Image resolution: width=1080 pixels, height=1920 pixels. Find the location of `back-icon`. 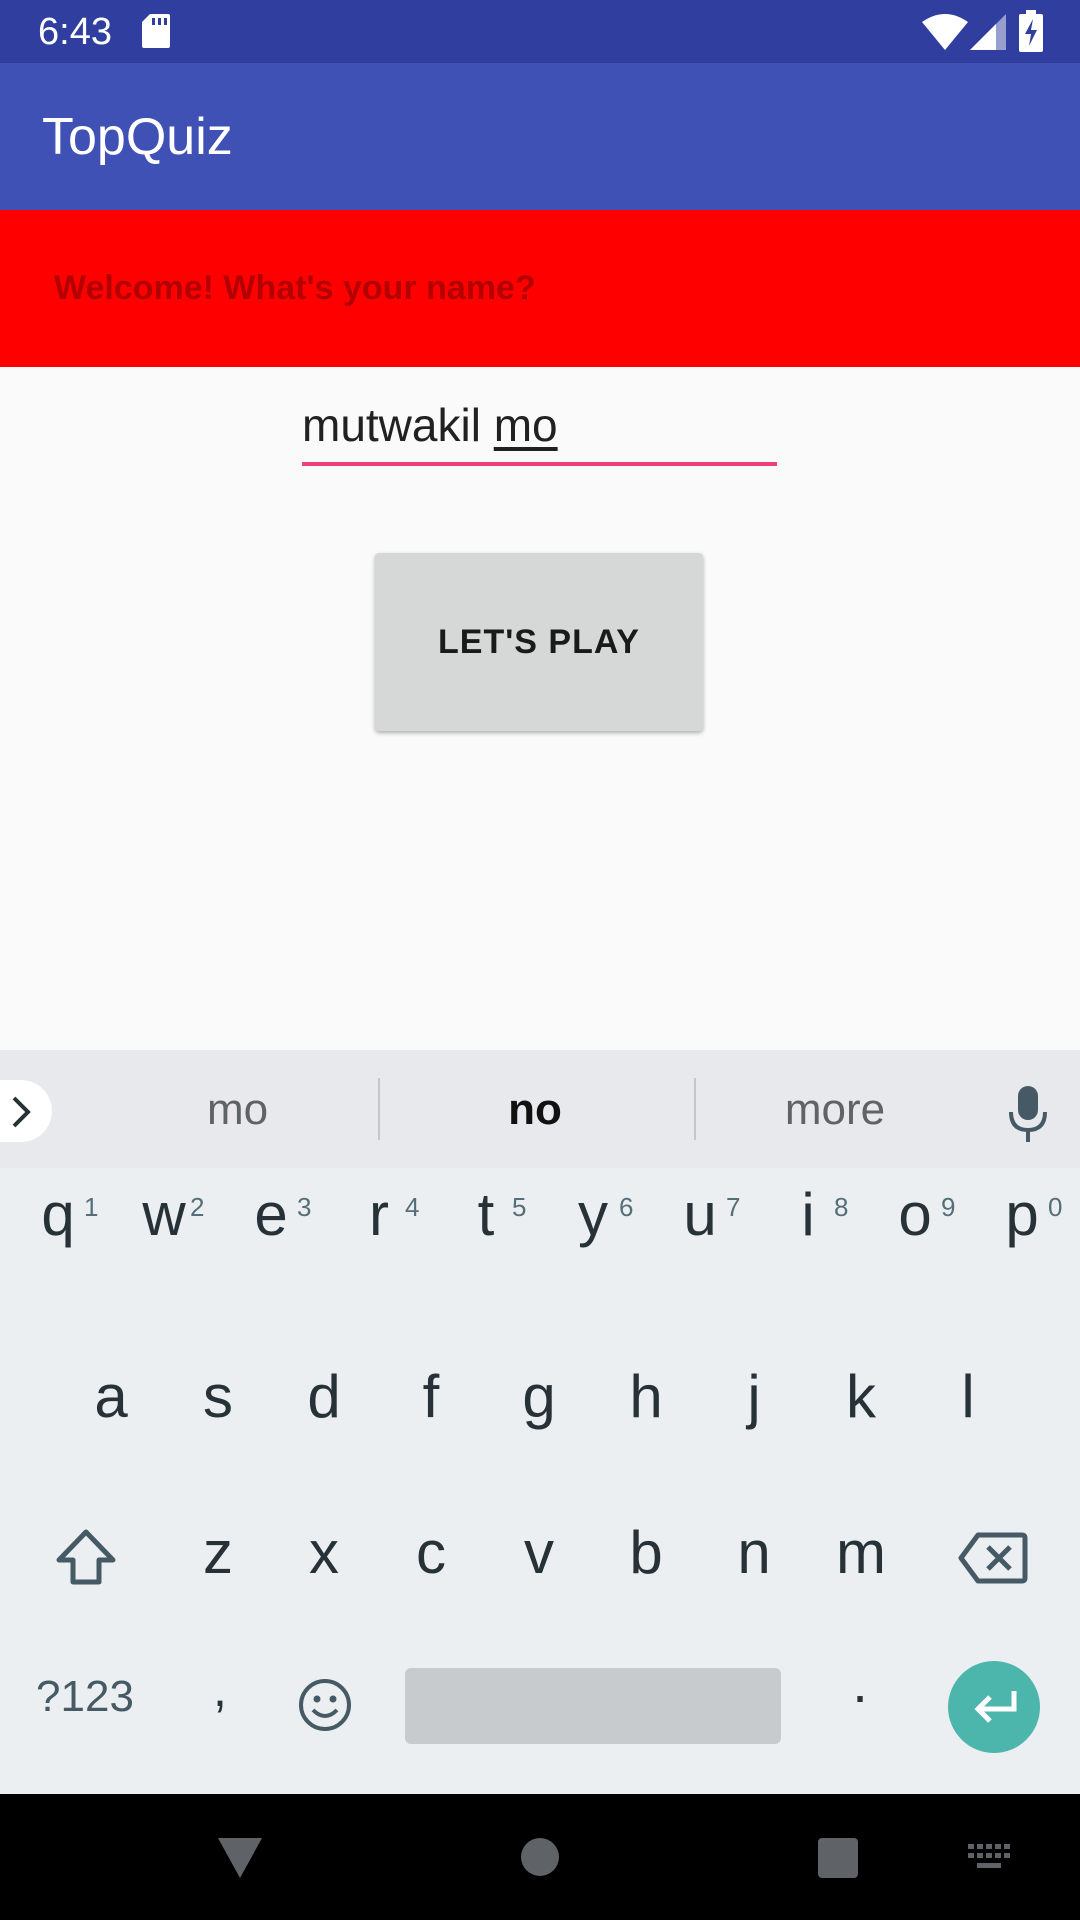

back-icon is located at coordinates (240, 1858).